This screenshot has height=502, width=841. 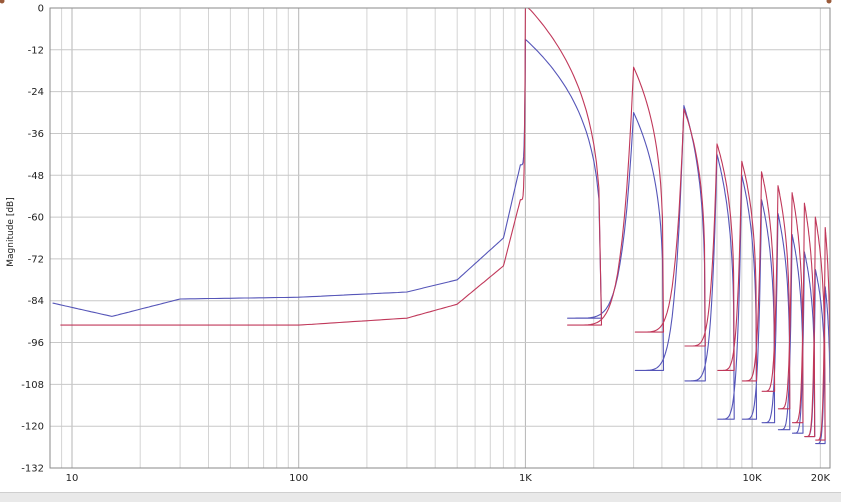 I want to click on x-tick-label: 10K, so click(x=752, y=478).